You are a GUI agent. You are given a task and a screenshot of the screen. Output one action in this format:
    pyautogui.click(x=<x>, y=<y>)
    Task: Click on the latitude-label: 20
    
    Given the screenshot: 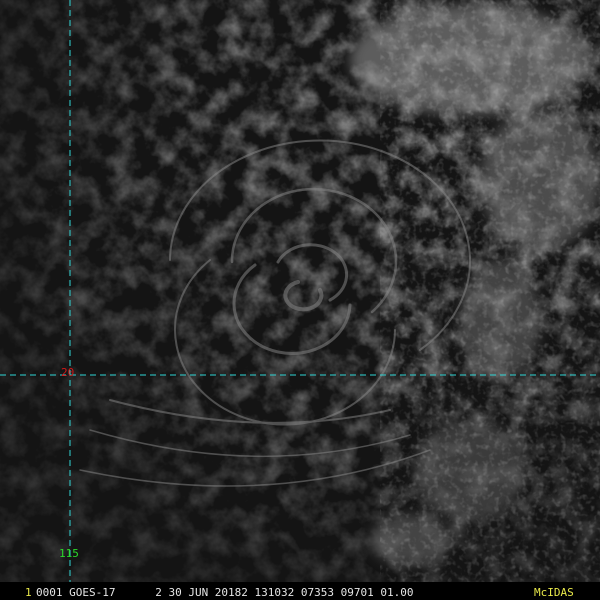 What is the action you would take?
    pyautogui.click(x=68, y=372)
    